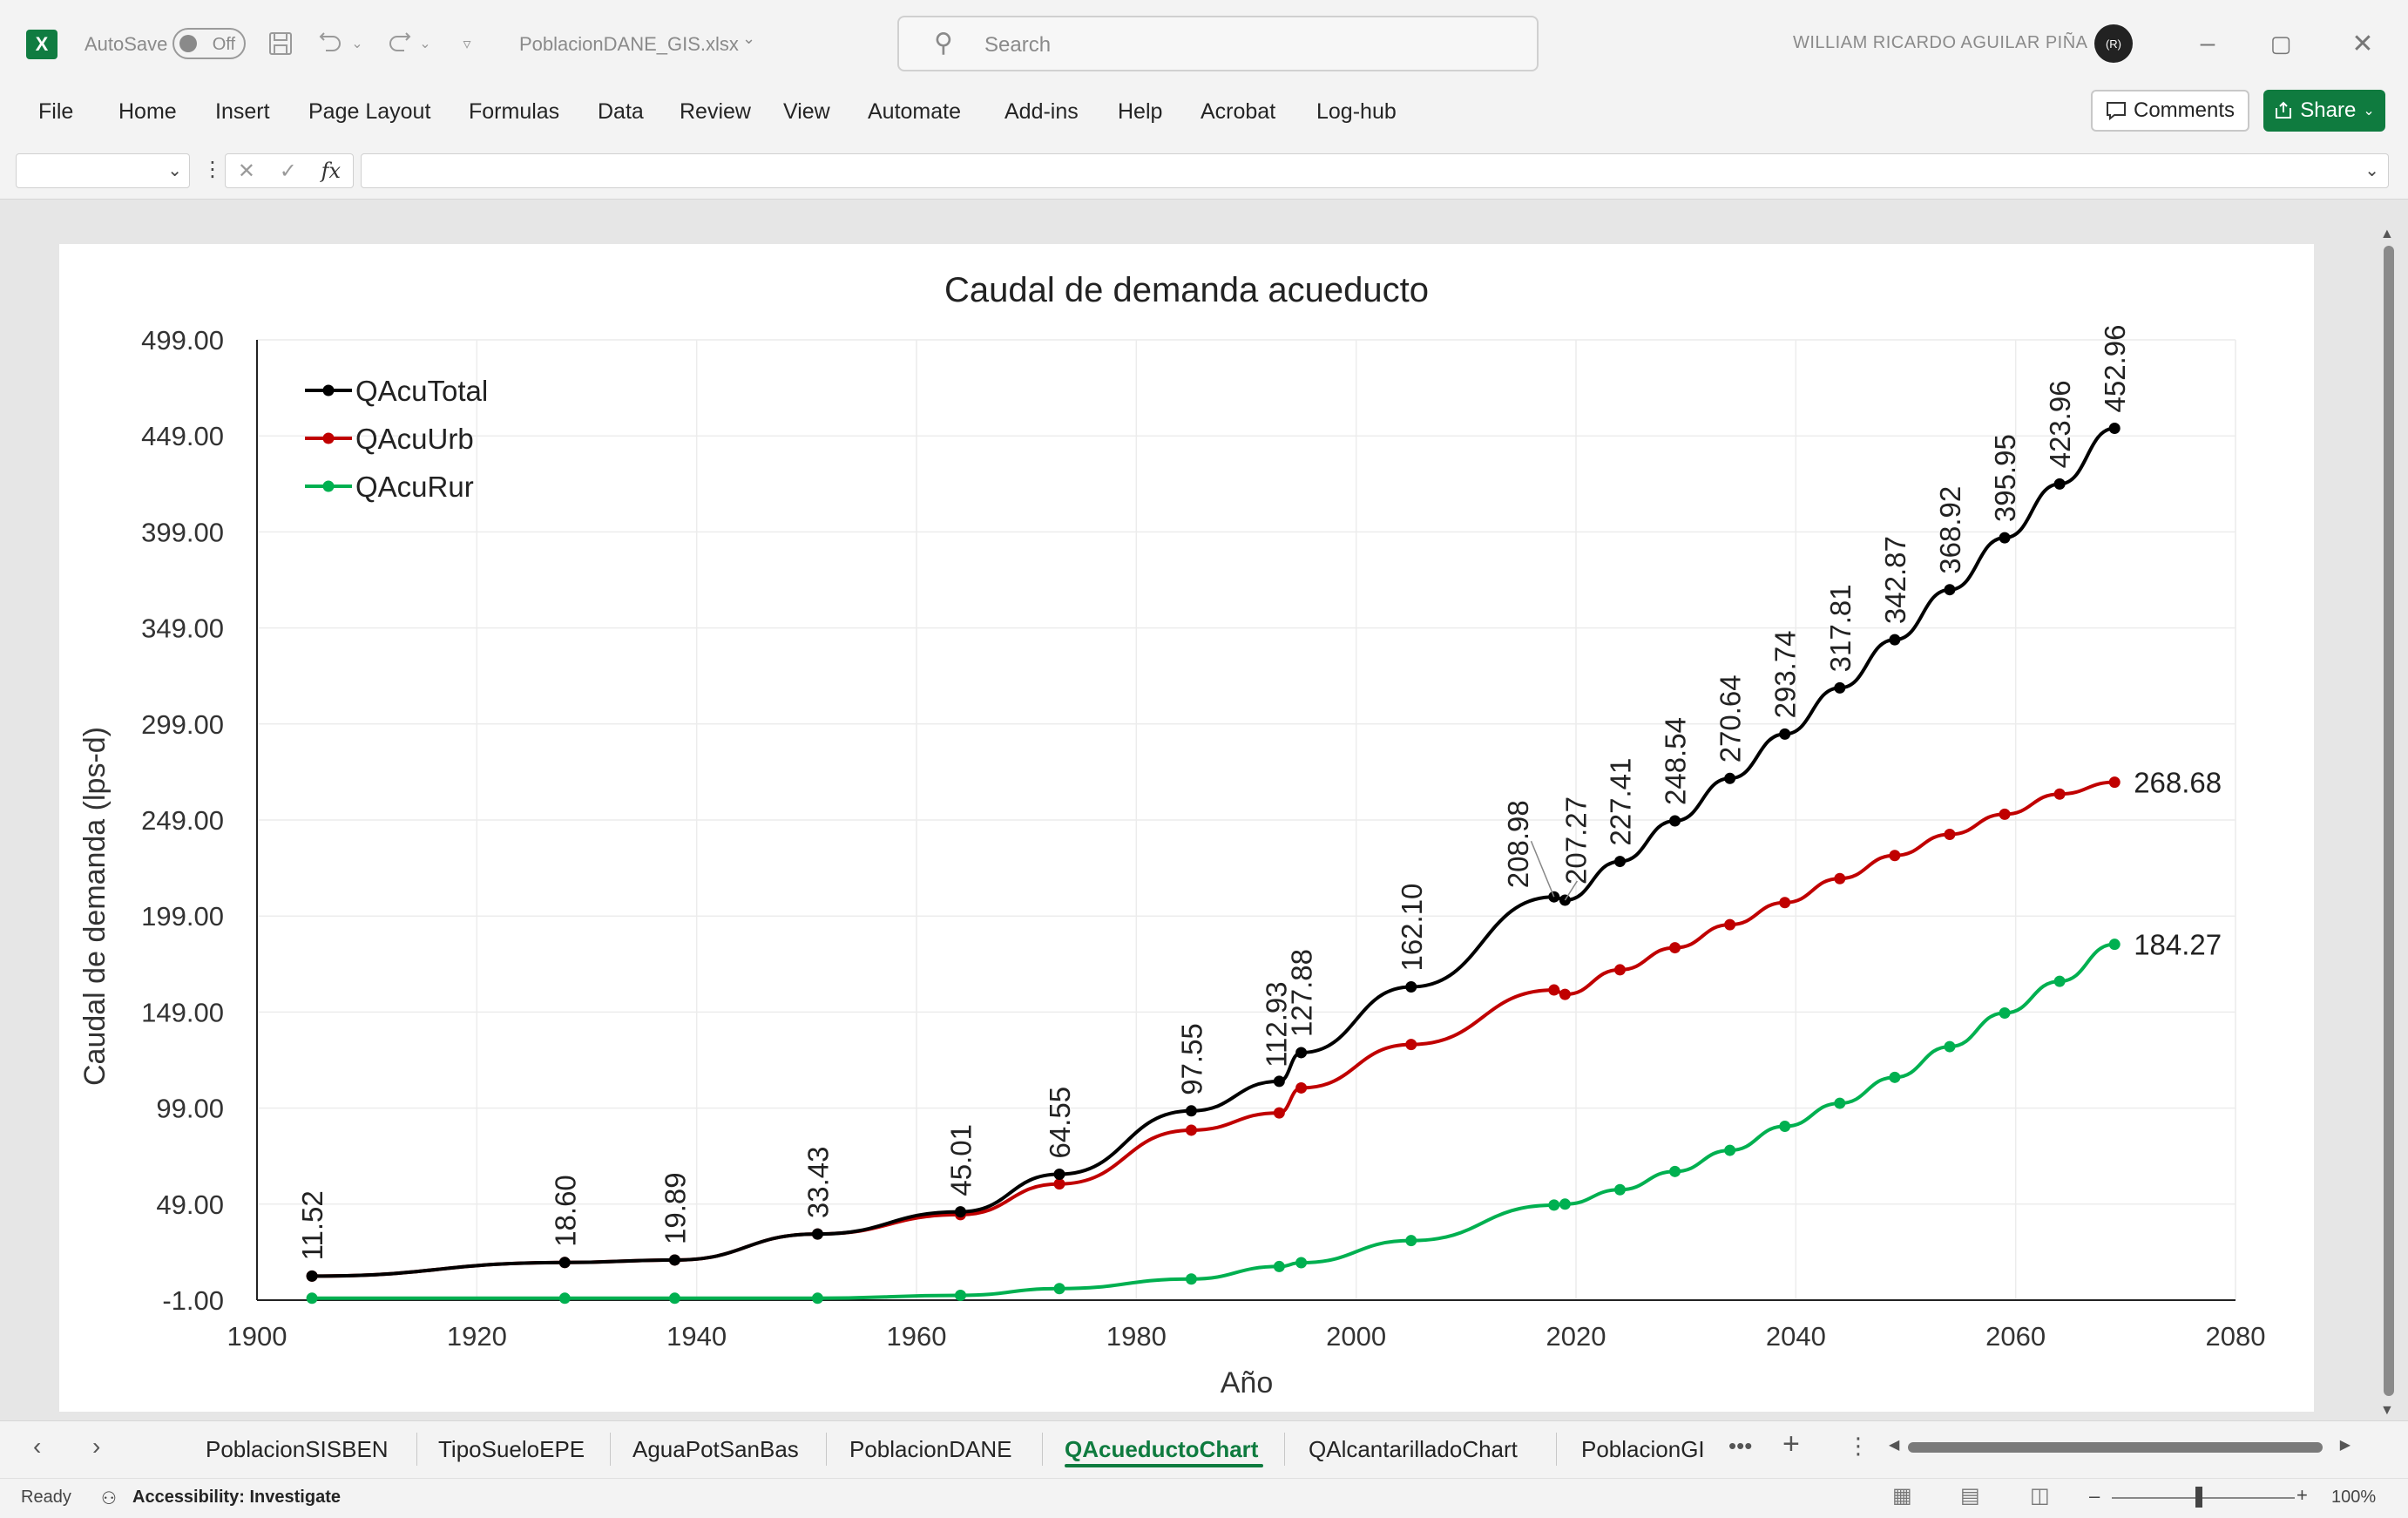 Image resolution: width=2408 pixels, height=1518 pixels. What do you see at coordinates (246, 171) in the screenshot?
I see `cancel-icon: ✕` at bounding box center [246, 171].